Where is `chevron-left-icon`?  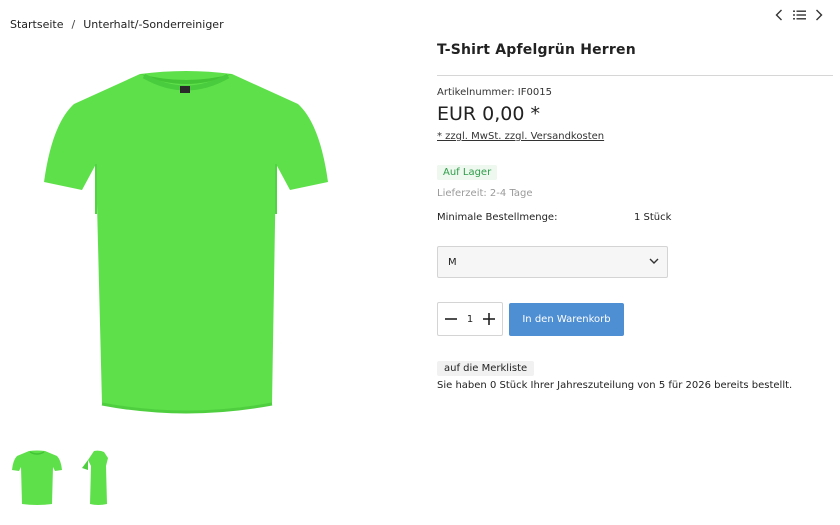 chevron-left-icon is located at coordinates (779, 15).